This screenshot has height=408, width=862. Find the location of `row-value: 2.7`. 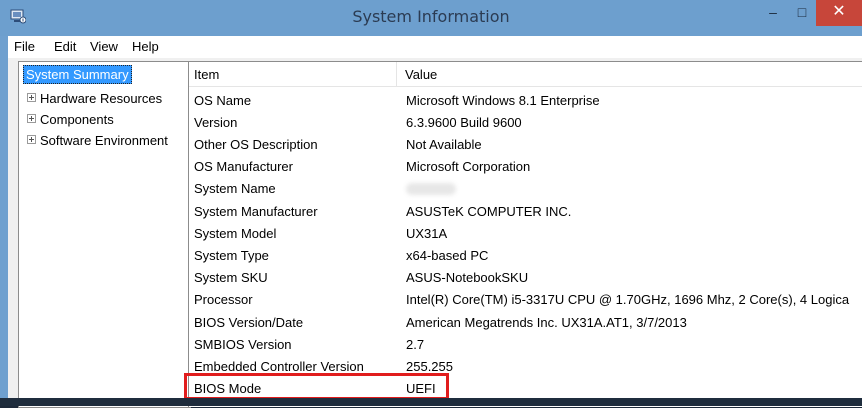

row-value: 2.7 is located at coordinates (415, 344).